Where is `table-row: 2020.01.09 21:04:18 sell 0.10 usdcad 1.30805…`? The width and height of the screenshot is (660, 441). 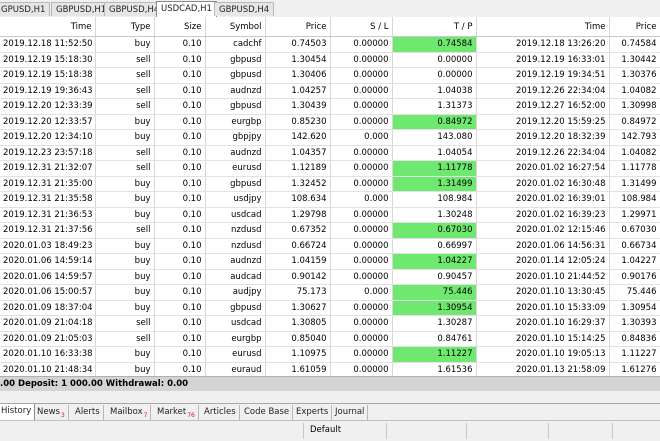
table-row: 2020.01.09 21:04:18 sell 0.10 usdcad 1.30805… is located at coordinates (330, 323).